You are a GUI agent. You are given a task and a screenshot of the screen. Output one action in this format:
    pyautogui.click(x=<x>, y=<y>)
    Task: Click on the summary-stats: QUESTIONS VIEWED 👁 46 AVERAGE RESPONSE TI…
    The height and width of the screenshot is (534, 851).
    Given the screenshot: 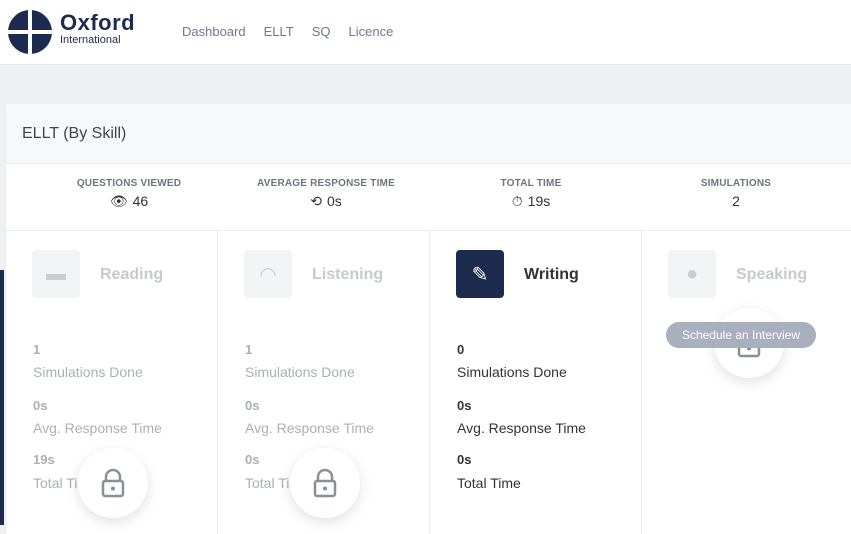 What is the action you would take?
    pyautogui.click(x=428, y=197)
    